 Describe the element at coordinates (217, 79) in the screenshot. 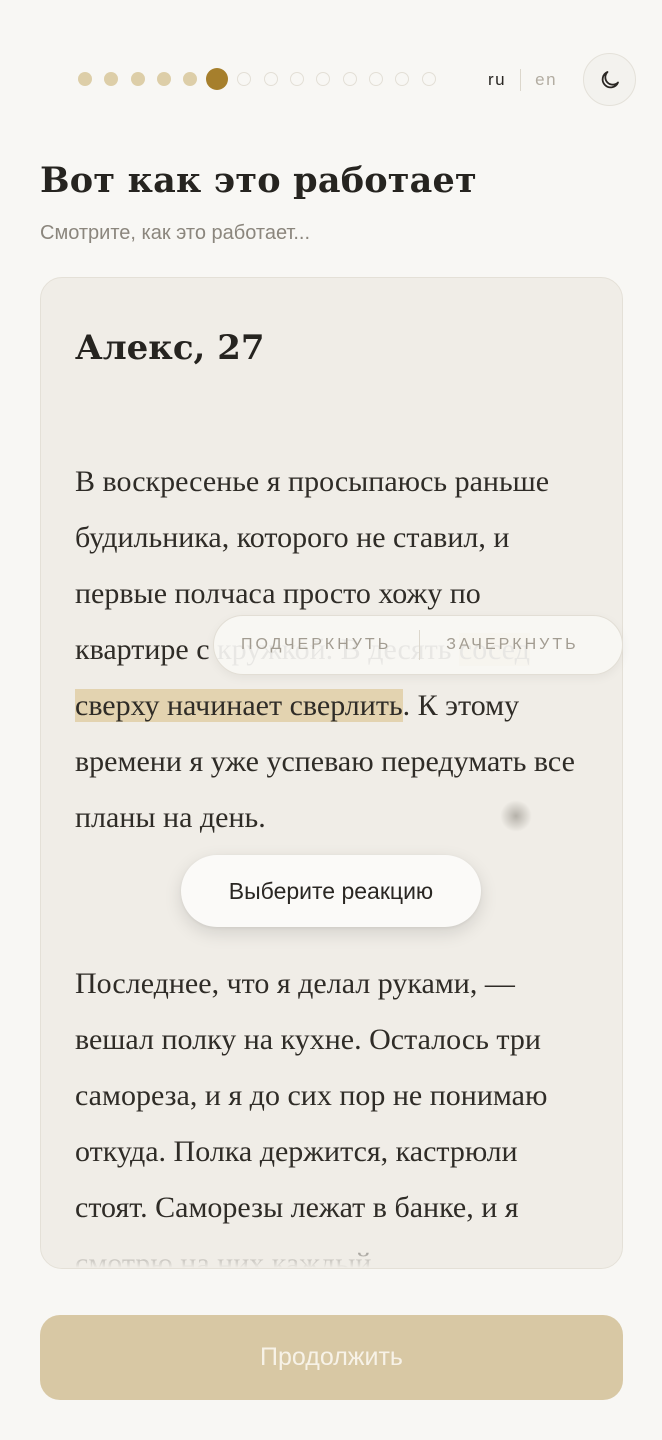

I see `progress-dot-current` at that location.